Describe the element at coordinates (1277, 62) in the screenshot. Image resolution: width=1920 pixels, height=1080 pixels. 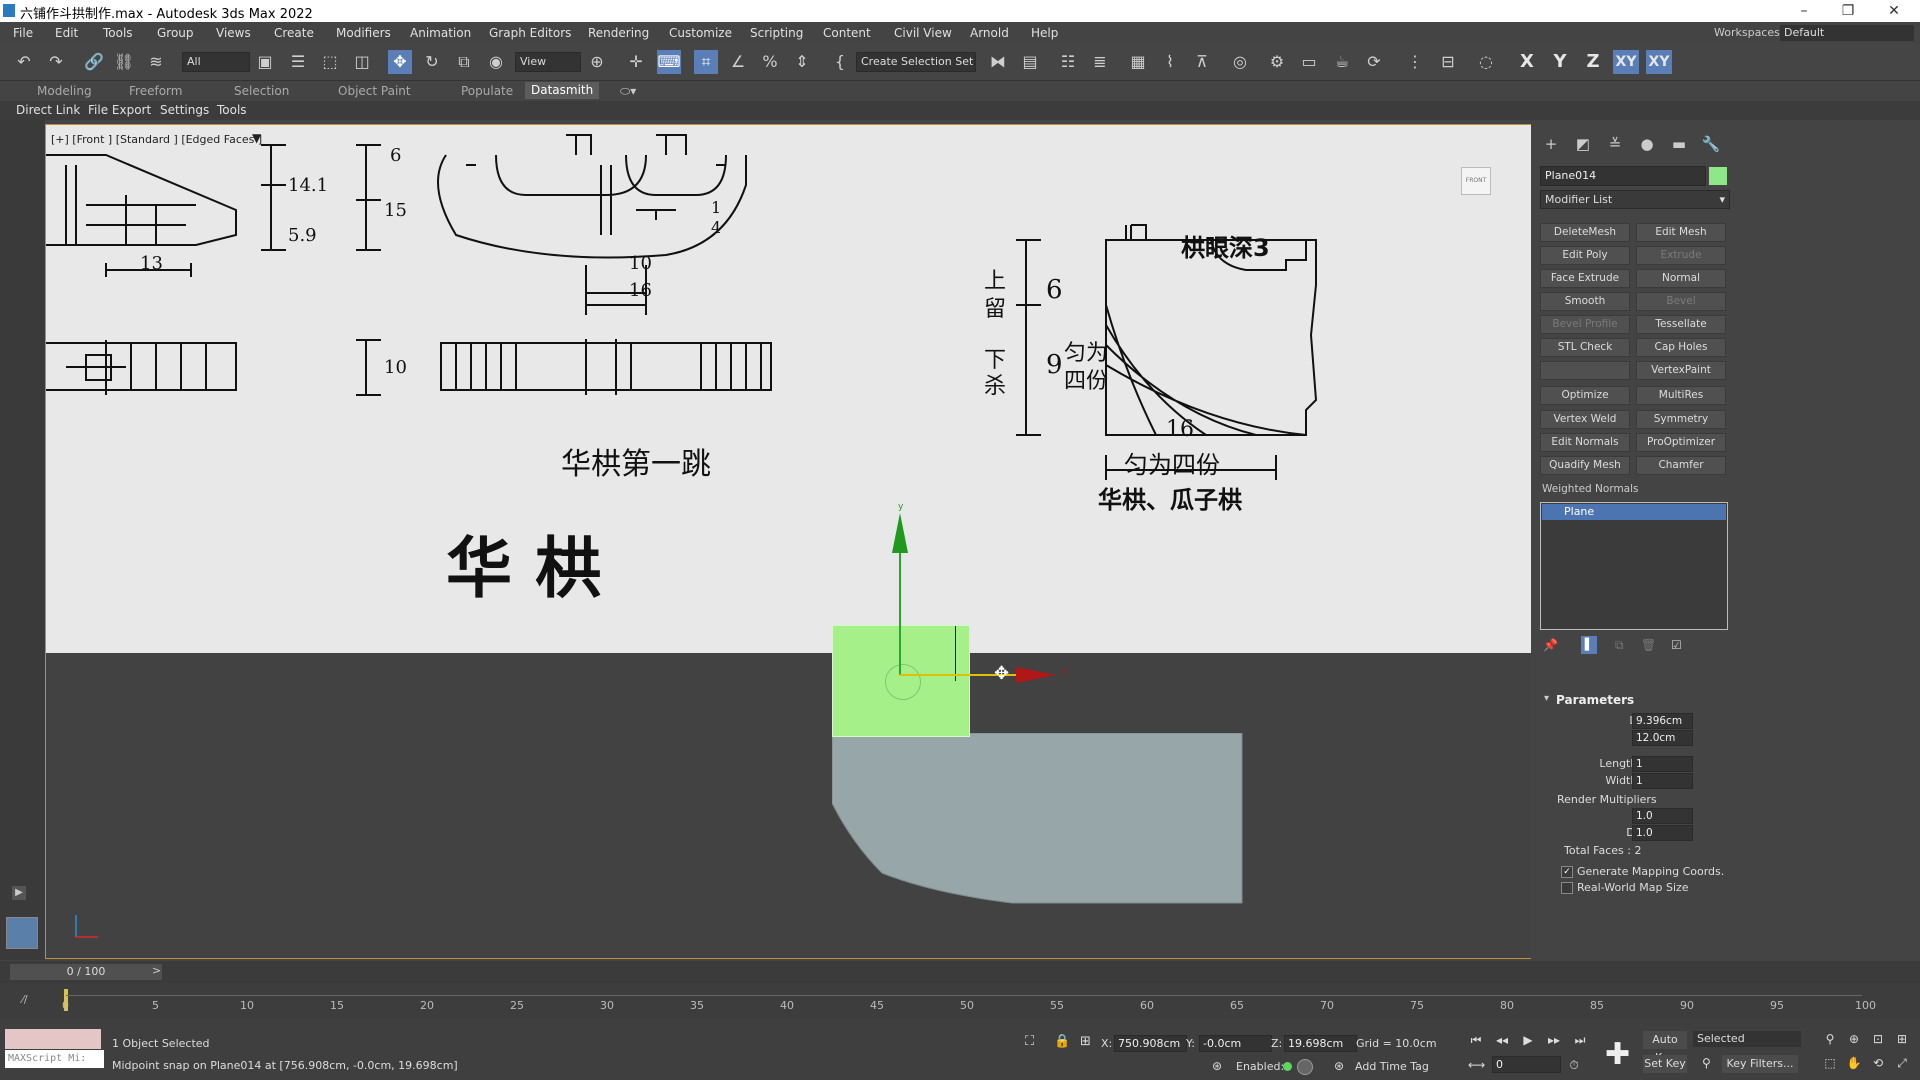
I see `render-setup-icon: ⚙` at that location.